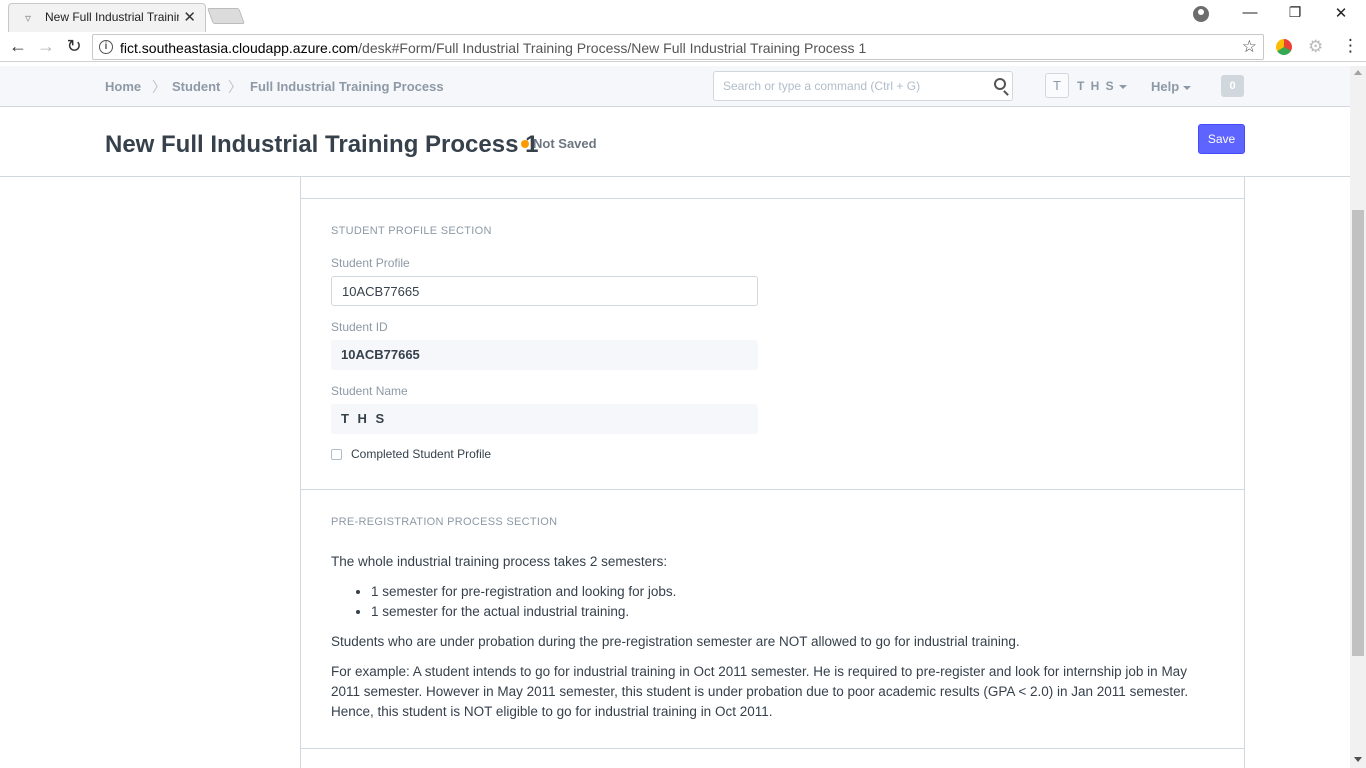 The image size is (1366, 768). I want to click on restore-icon: ❐, so click(1295, 12).